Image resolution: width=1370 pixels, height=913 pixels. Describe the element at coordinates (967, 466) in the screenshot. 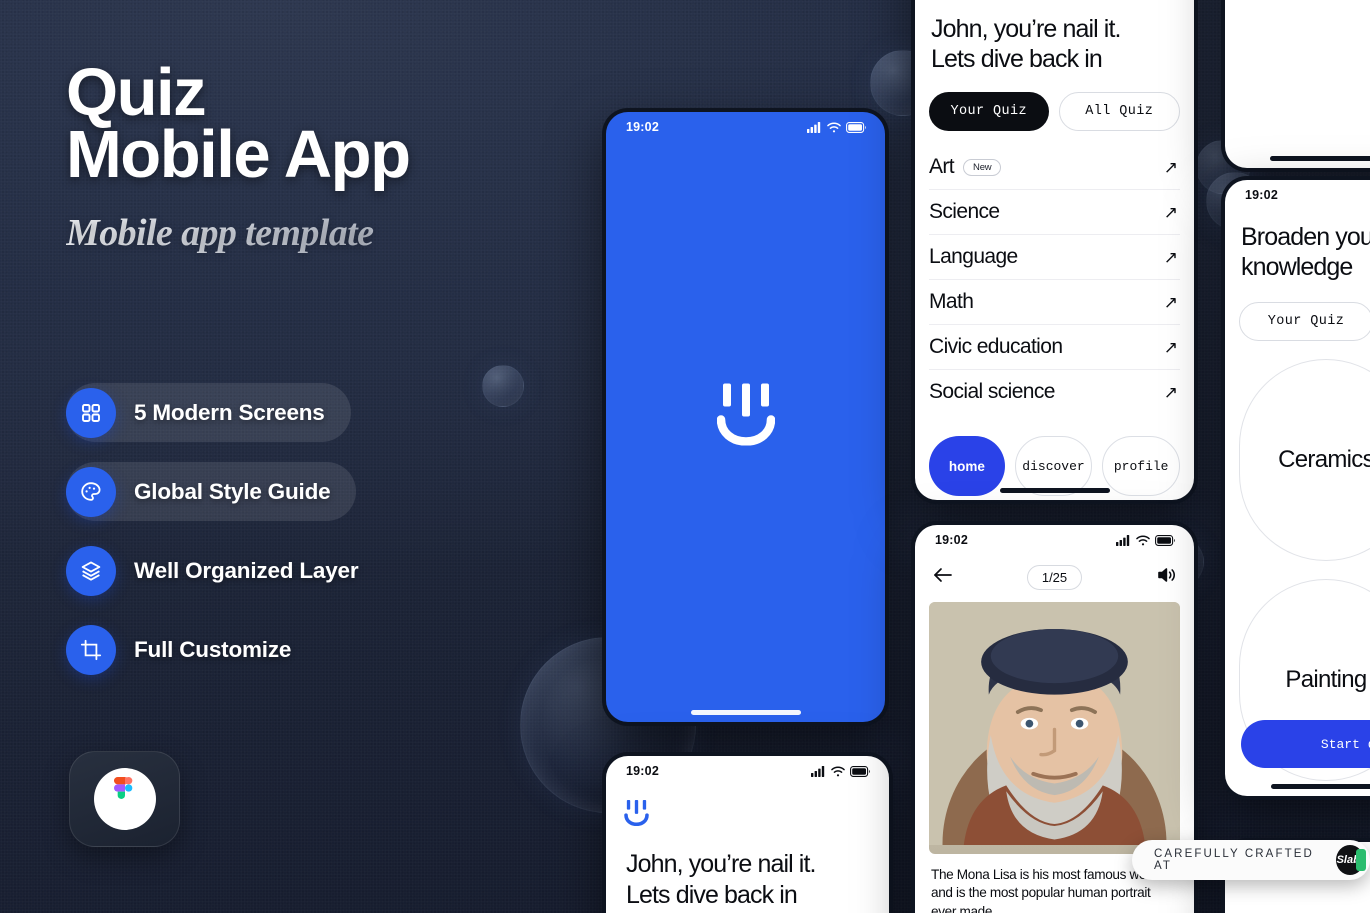

I see `nav-item-home: home` at that location.